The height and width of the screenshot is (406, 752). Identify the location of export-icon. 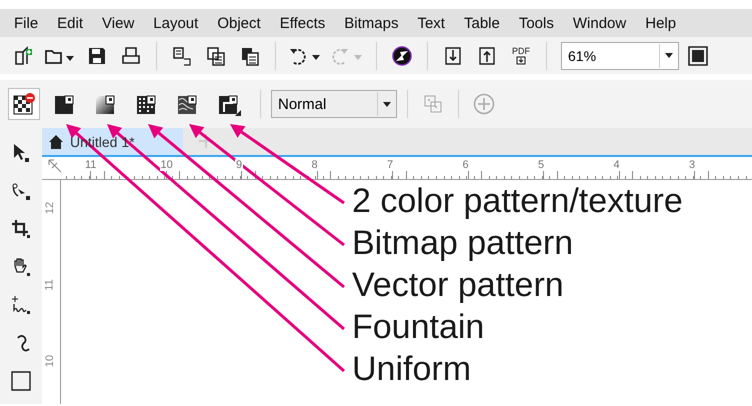
(487, 56).